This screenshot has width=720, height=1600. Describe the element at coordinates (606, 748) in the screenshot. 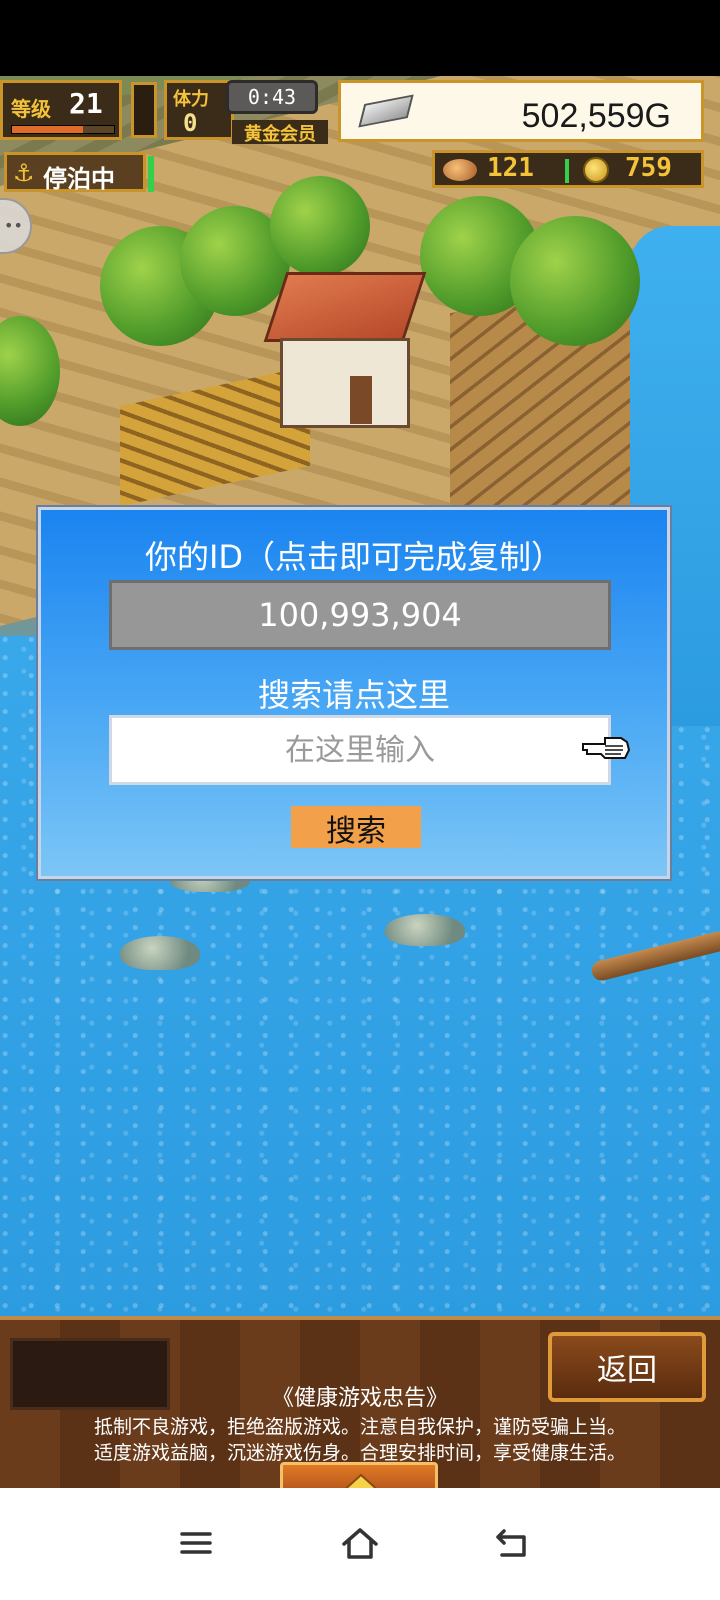

I see `pointing-hand-icon` at that location.